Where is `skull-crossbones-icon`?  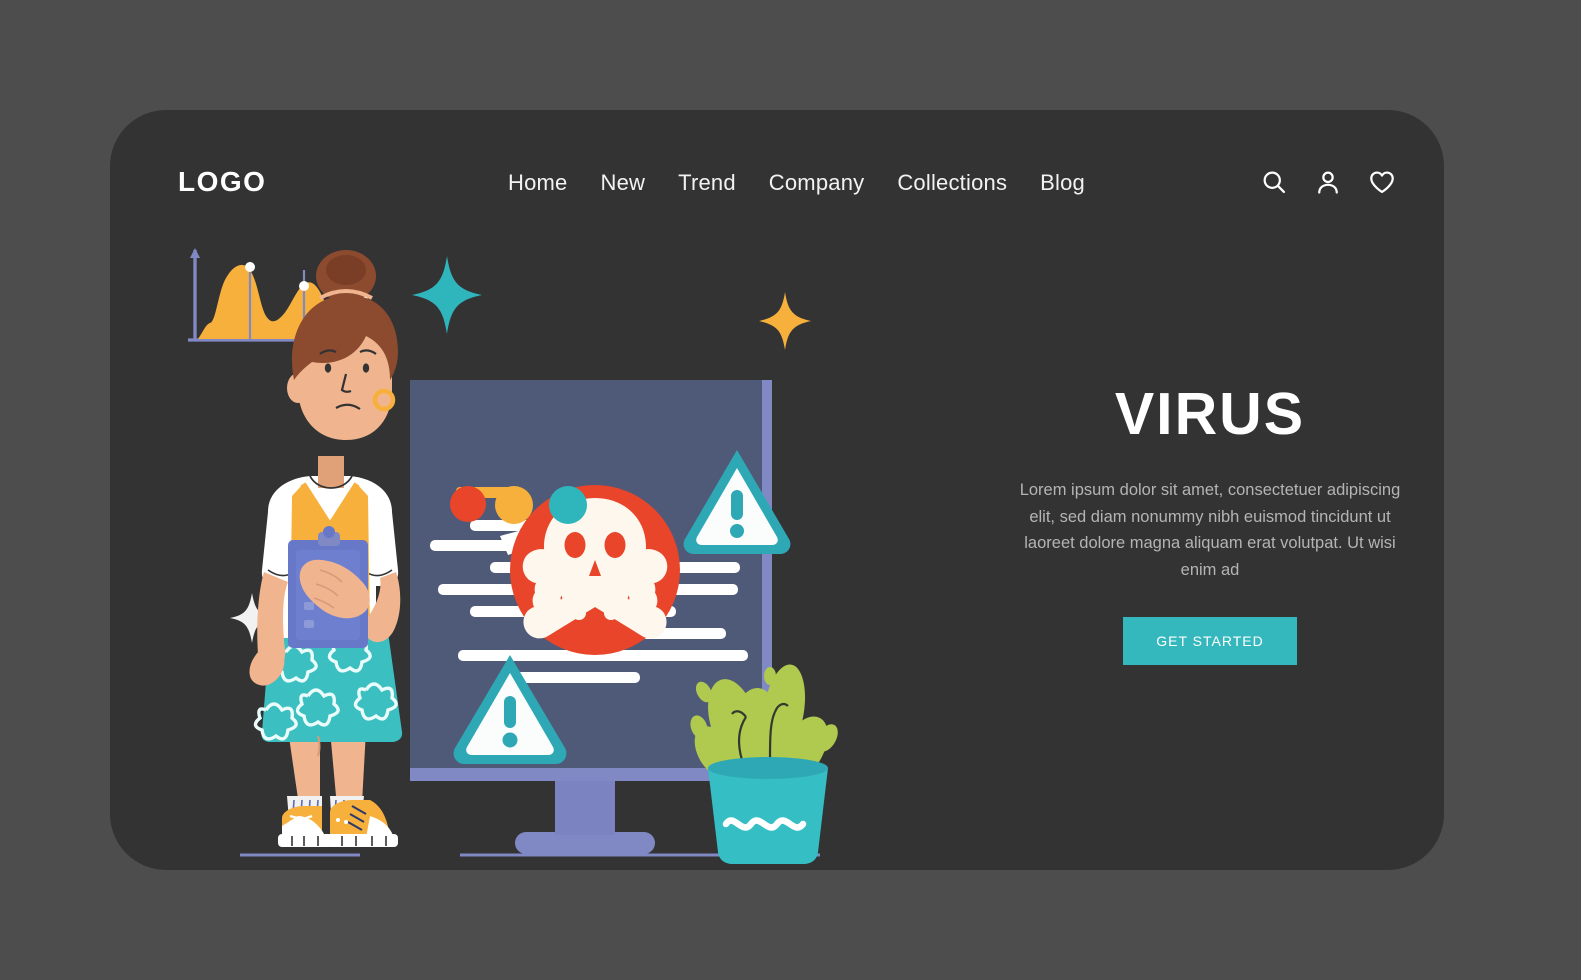 skull-crossbones-icon is located at coordinates (595, 570).